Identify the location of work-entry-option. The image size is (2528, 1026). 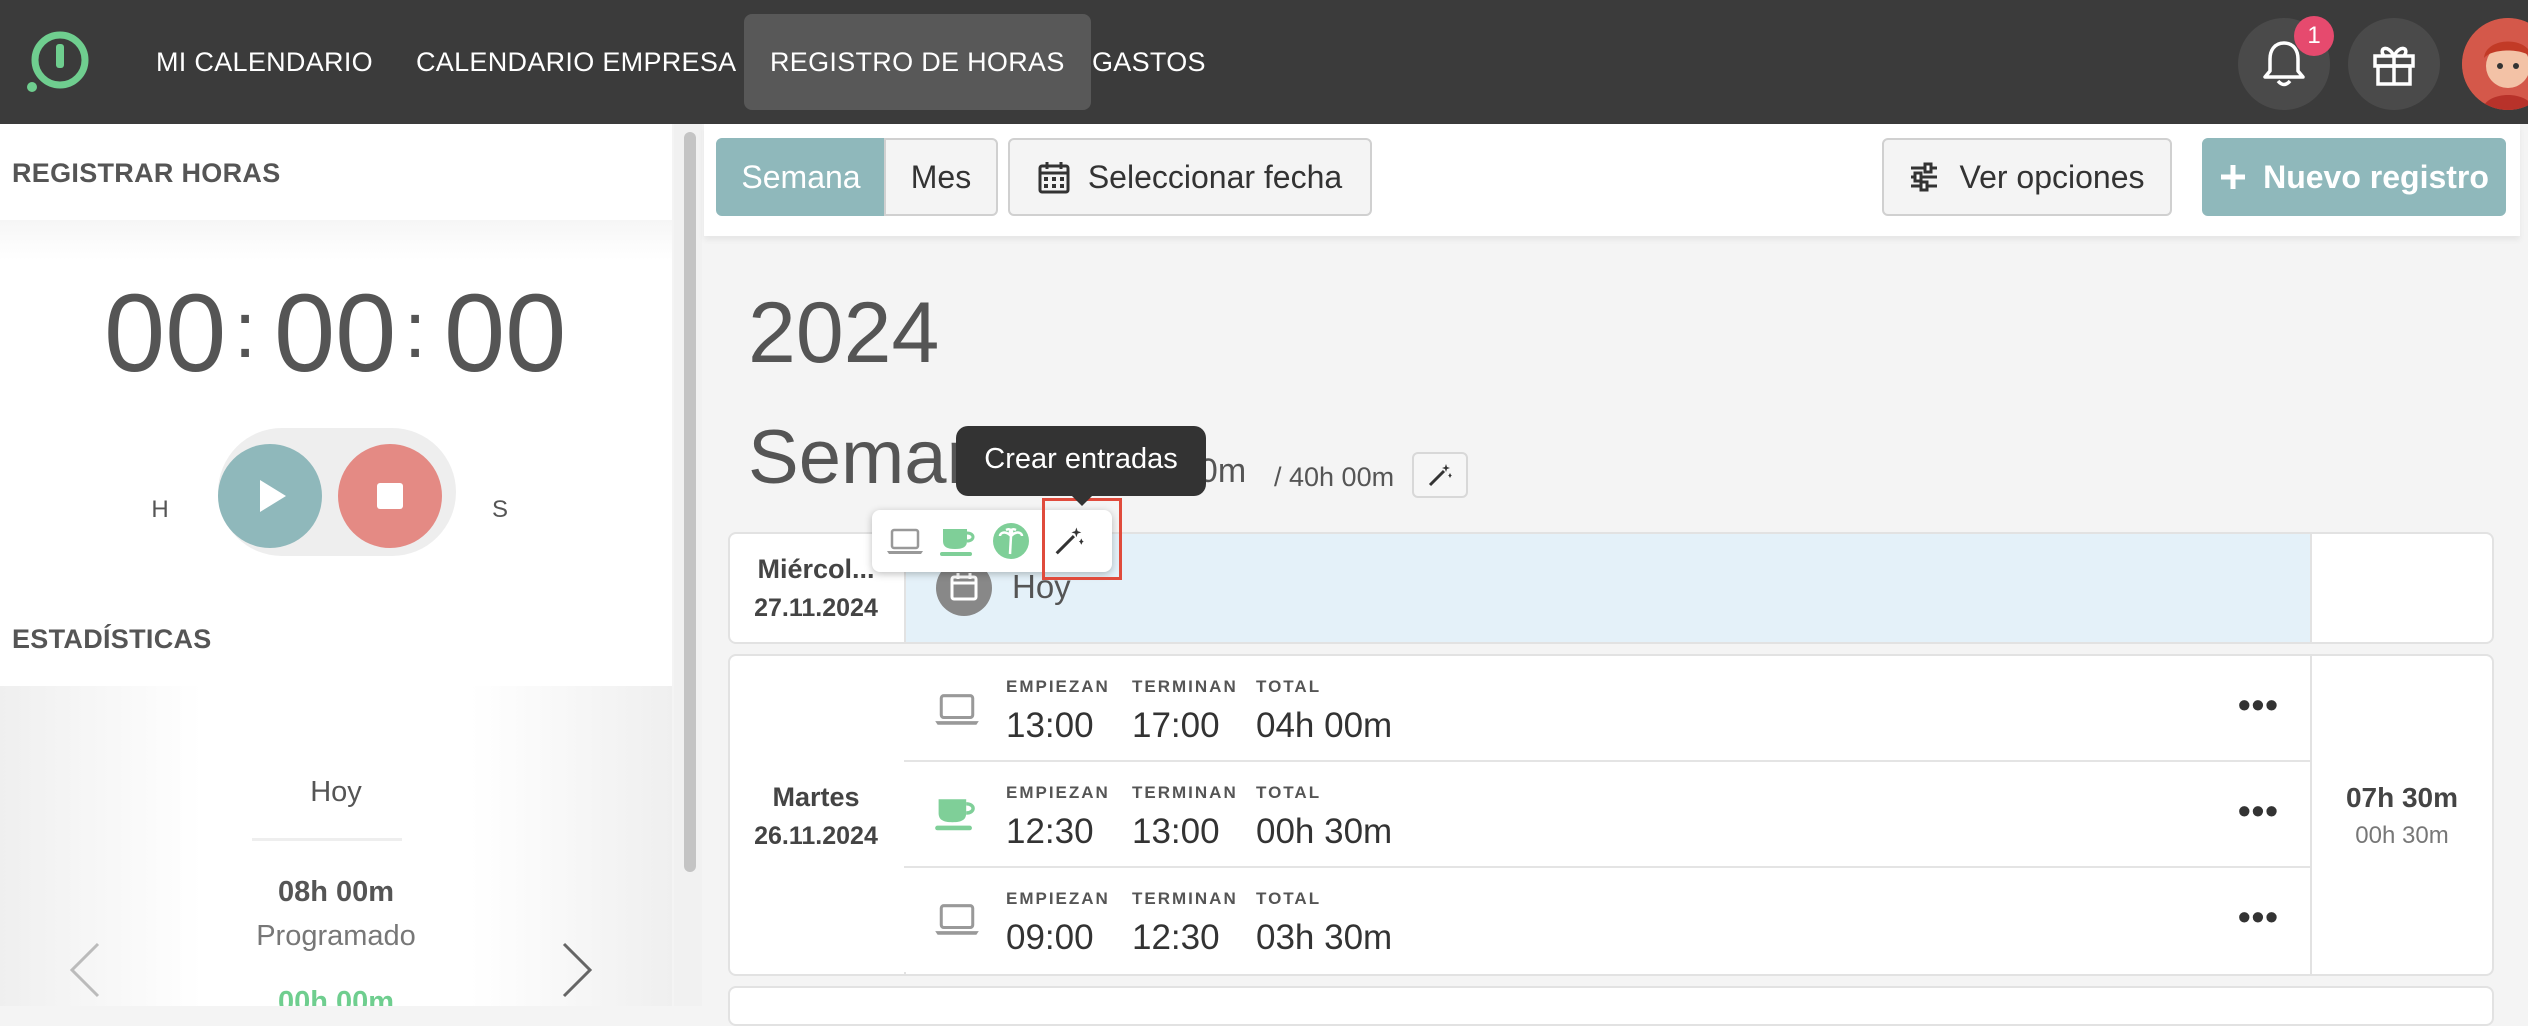
(905, 541).